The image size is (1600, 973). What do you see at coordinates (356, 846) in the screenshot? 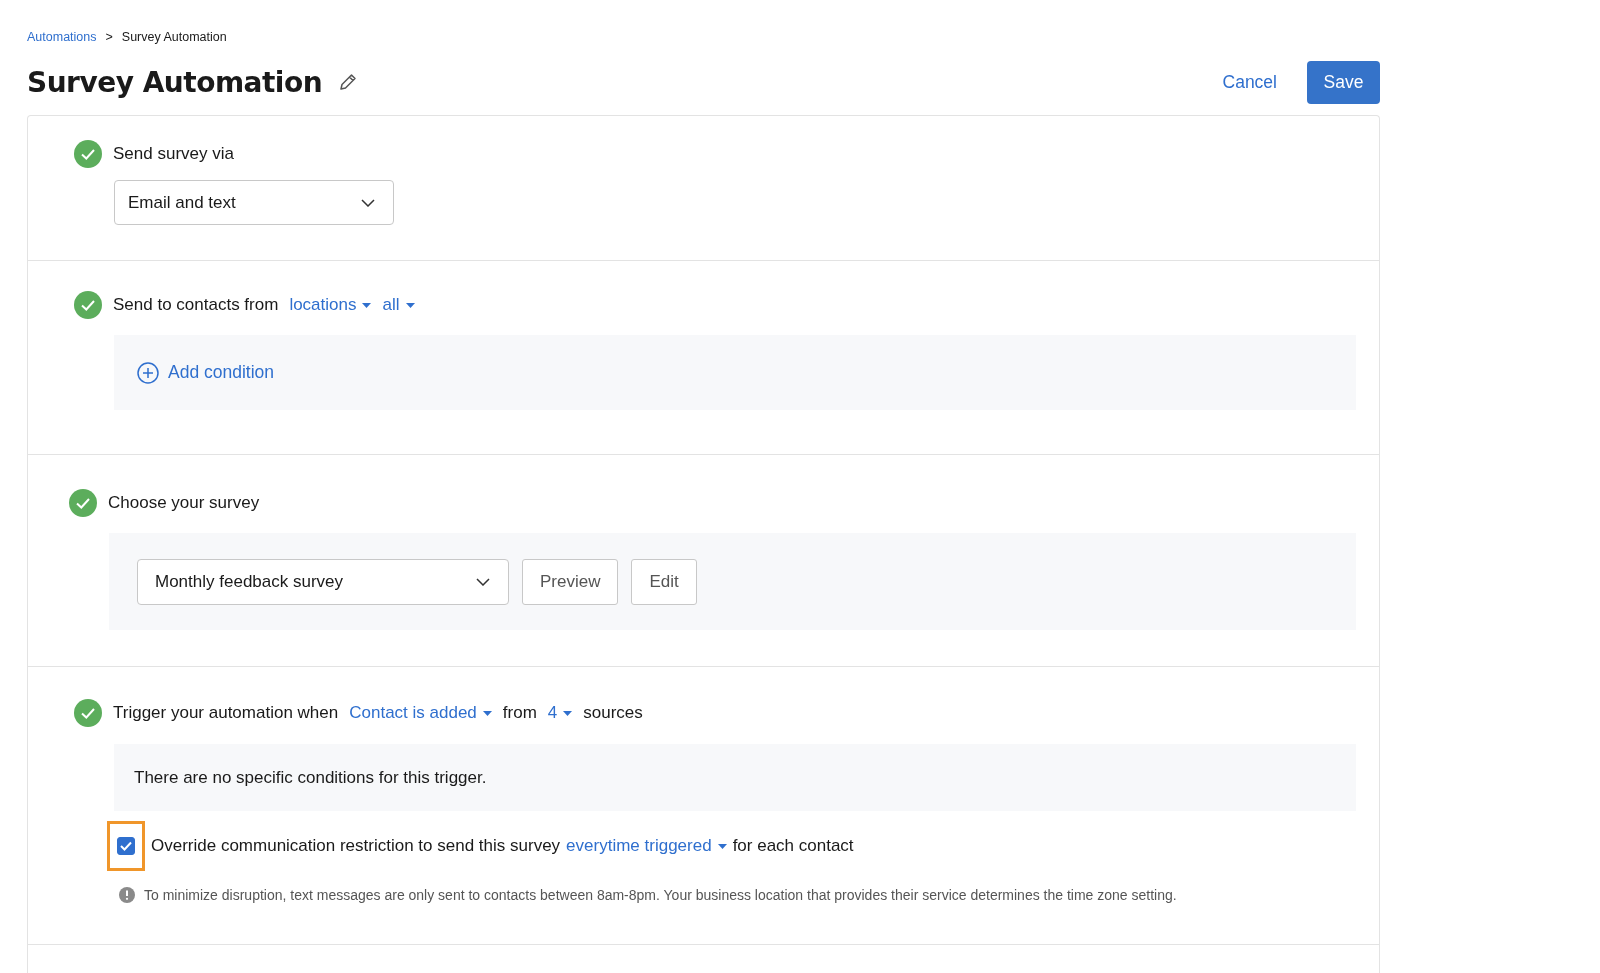
I see `override-label: Override communication restriction to send this survey` at bounding box center [356, 846].